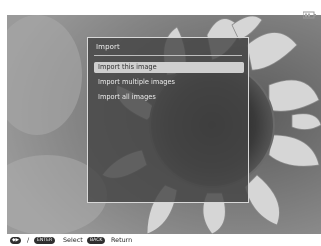 This screenshot has width=321, height=246. Describe the element at coordinates (96, 240) in the screenshot. I see `back-key-badge: BACK` at that location.